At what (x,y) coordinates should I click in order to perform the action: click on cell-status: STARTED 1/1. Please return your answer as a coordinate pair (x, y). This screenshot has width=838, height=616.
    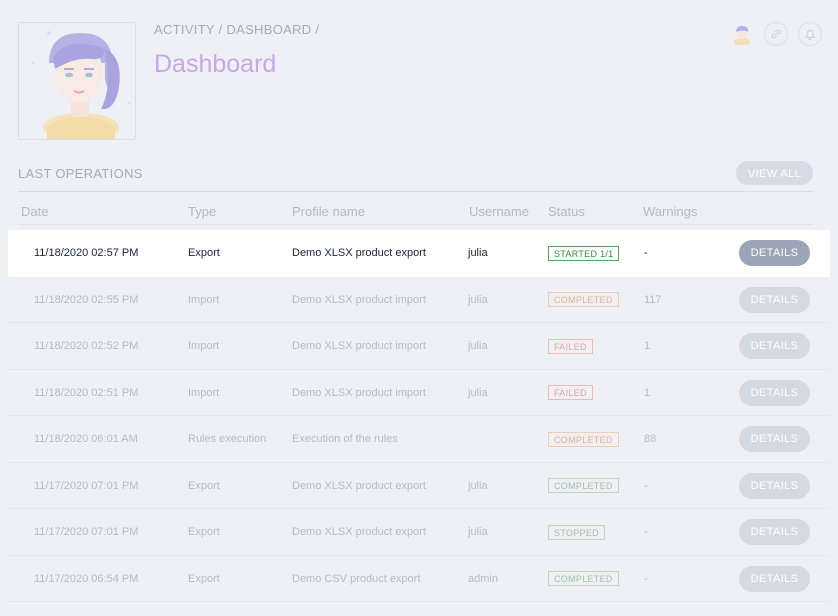
    Looking at the image, I should click on (584, 253).